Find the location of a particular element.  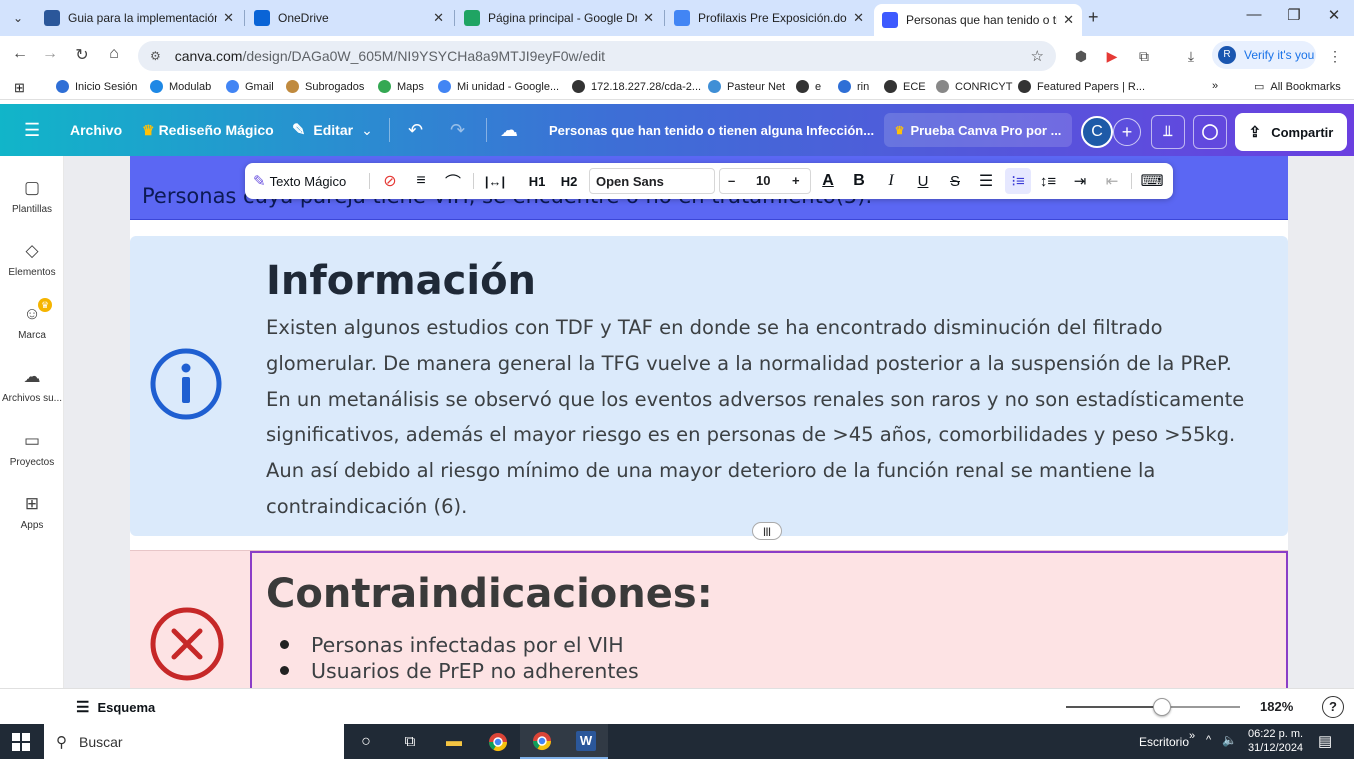

bookmark-item: Inicio Sesión is located at coordinates (96, 86).